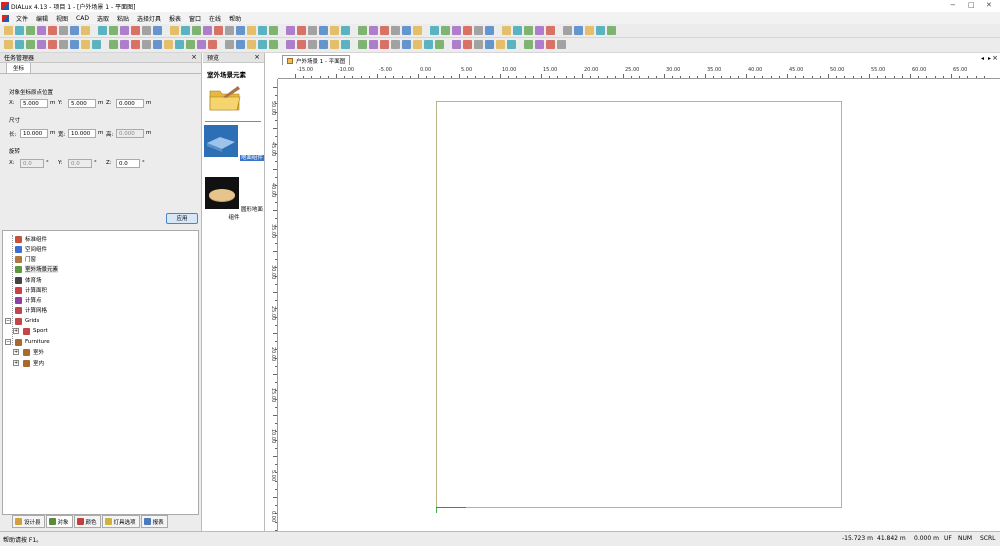 The width and height of the screenshot is (1000, 546). What do you see at coordinates (953, 5) in the screenshot?
I see `minimize-button: −` at bounding box center [953, 5].